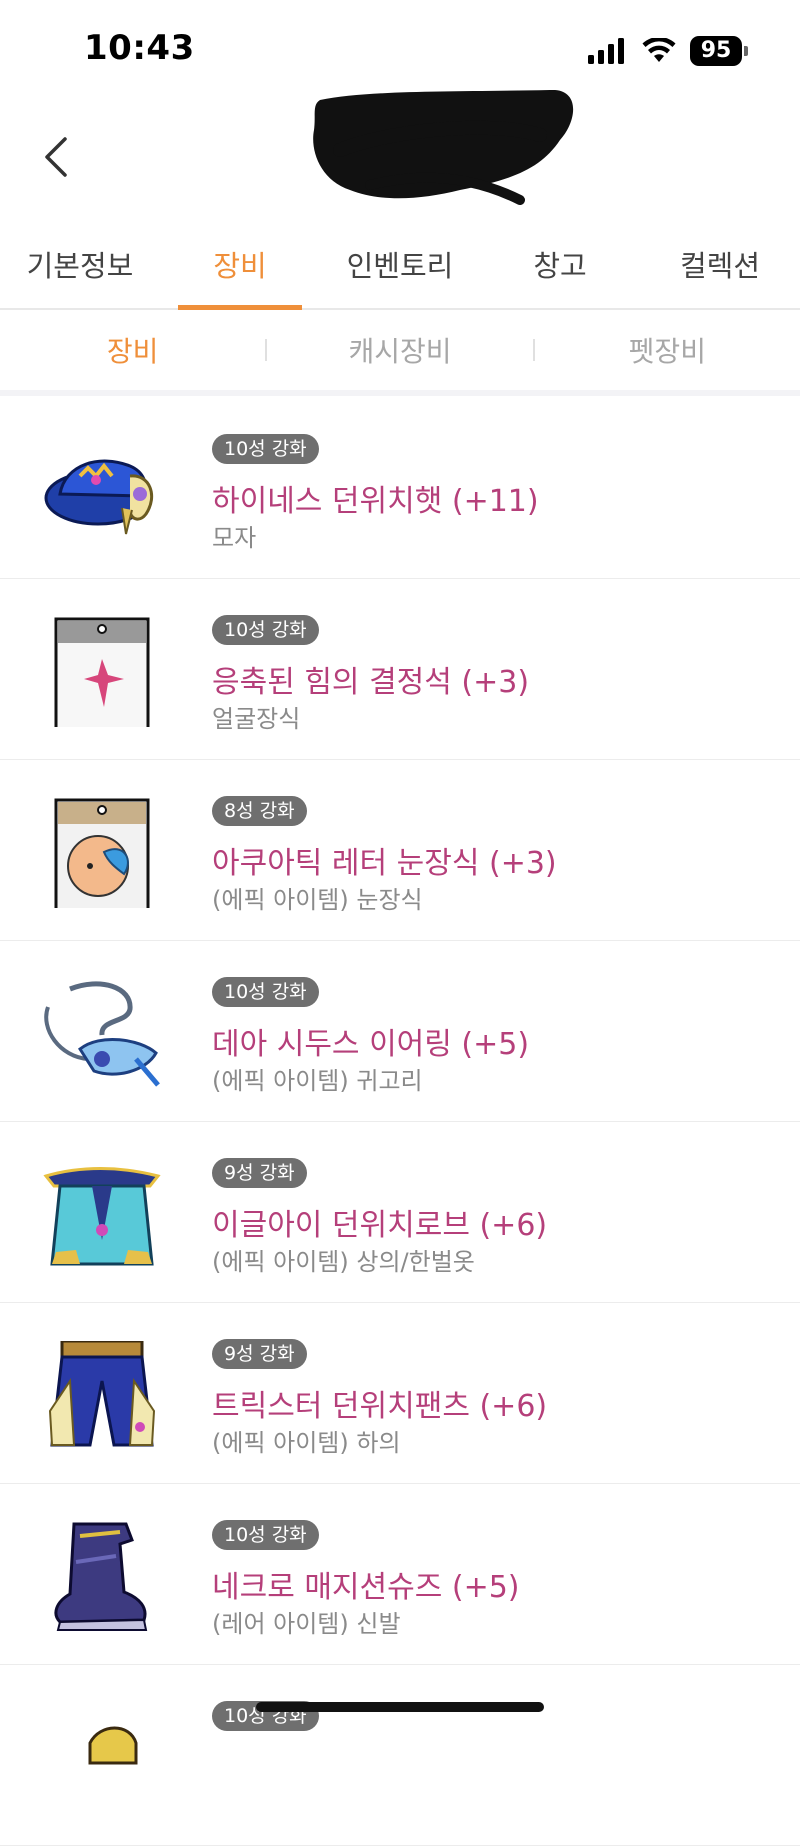  What do you see at coordinates (317, 1081) in the screenshot?
I see `item-type: (에픽 아이템) 귀고리` at bounding box center [317, 1081].